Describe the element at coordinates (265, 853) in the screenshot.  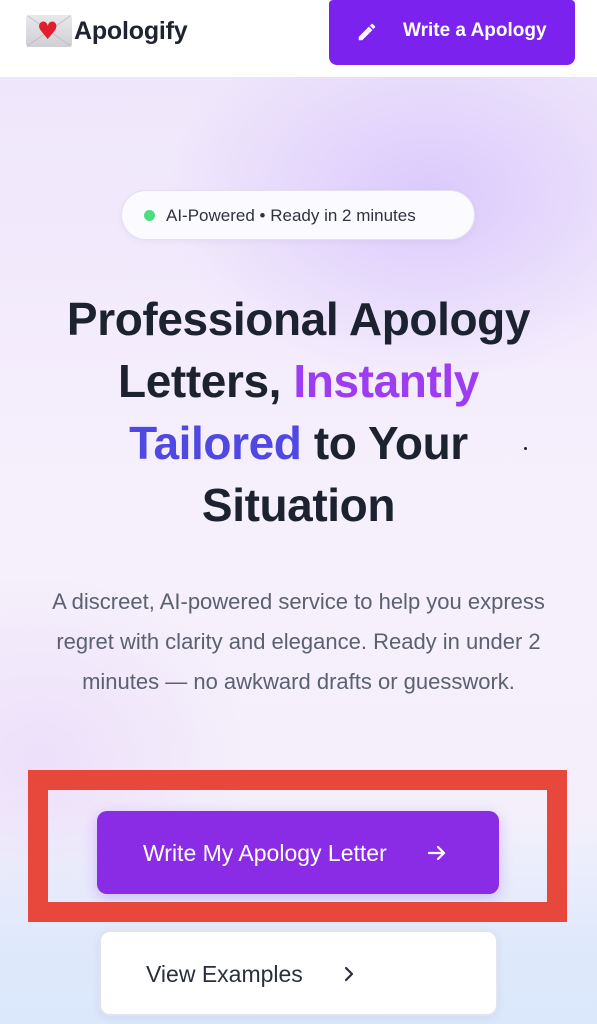
I see `primary-cta-label: Write My Apology Letter` at that location.